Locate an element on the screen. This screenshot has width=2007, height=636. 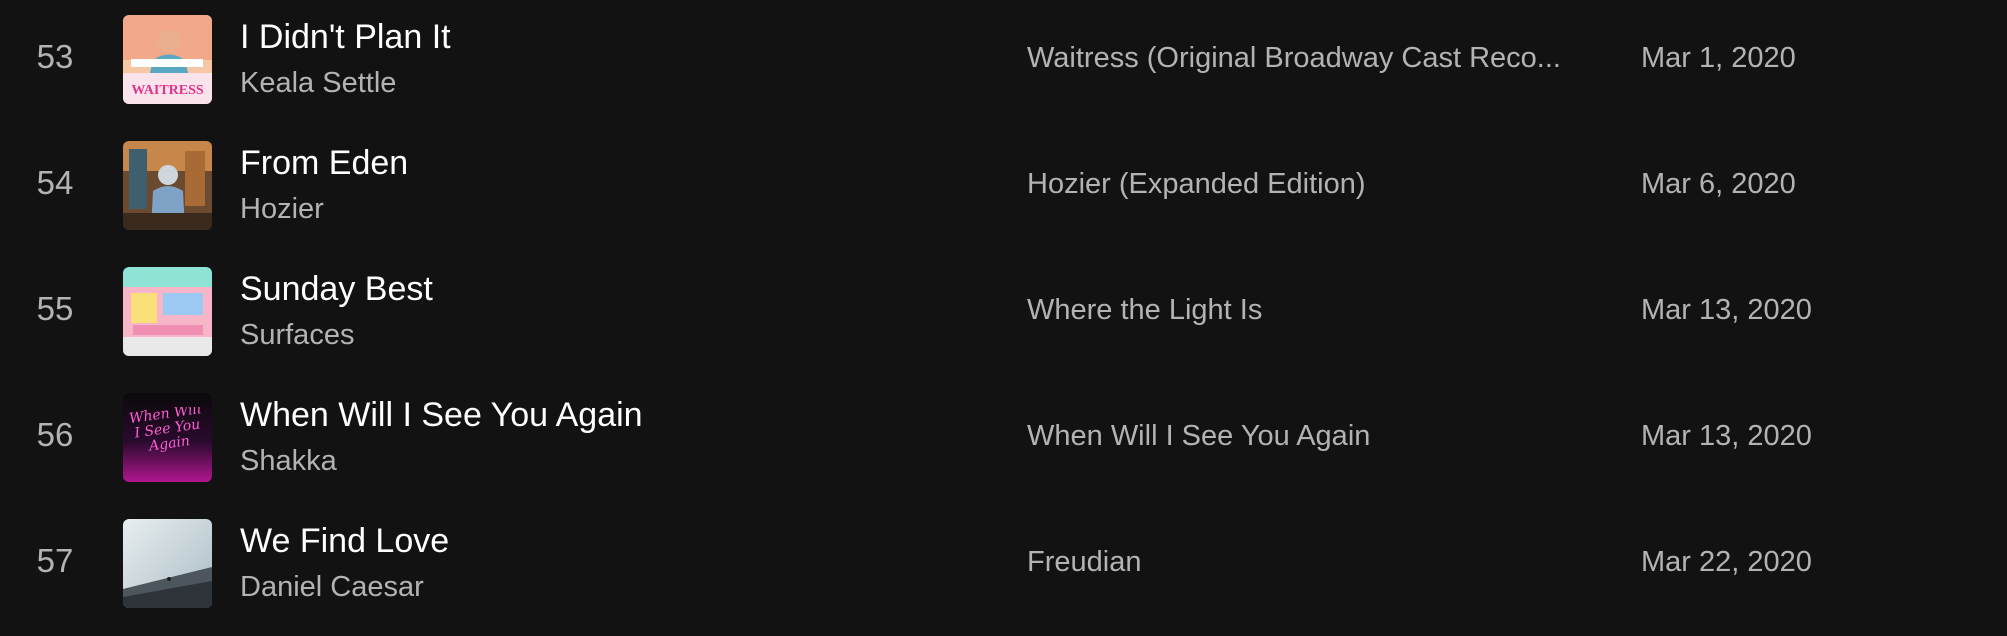
track-number: 53 is located at coordinates (55, 56).